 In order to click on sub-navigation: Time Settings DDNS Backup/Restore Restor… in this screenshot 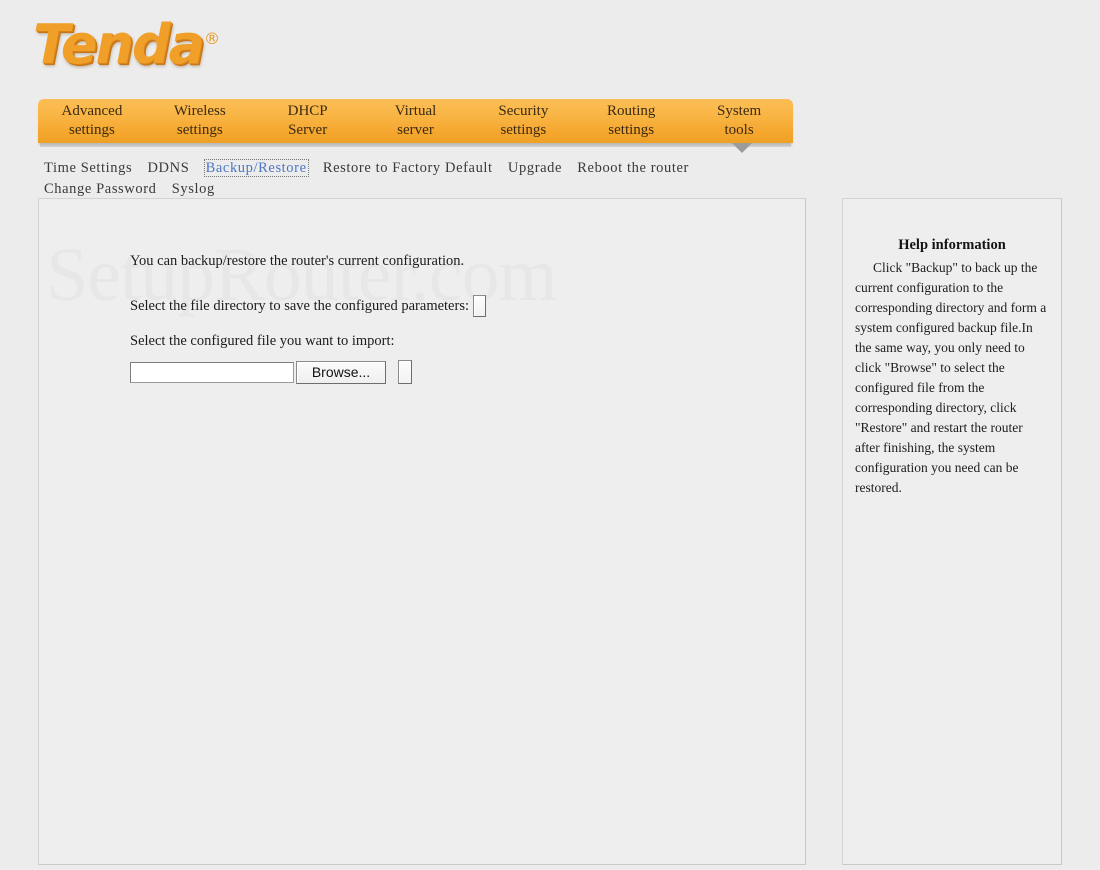, I will do `click(416, 179)`.